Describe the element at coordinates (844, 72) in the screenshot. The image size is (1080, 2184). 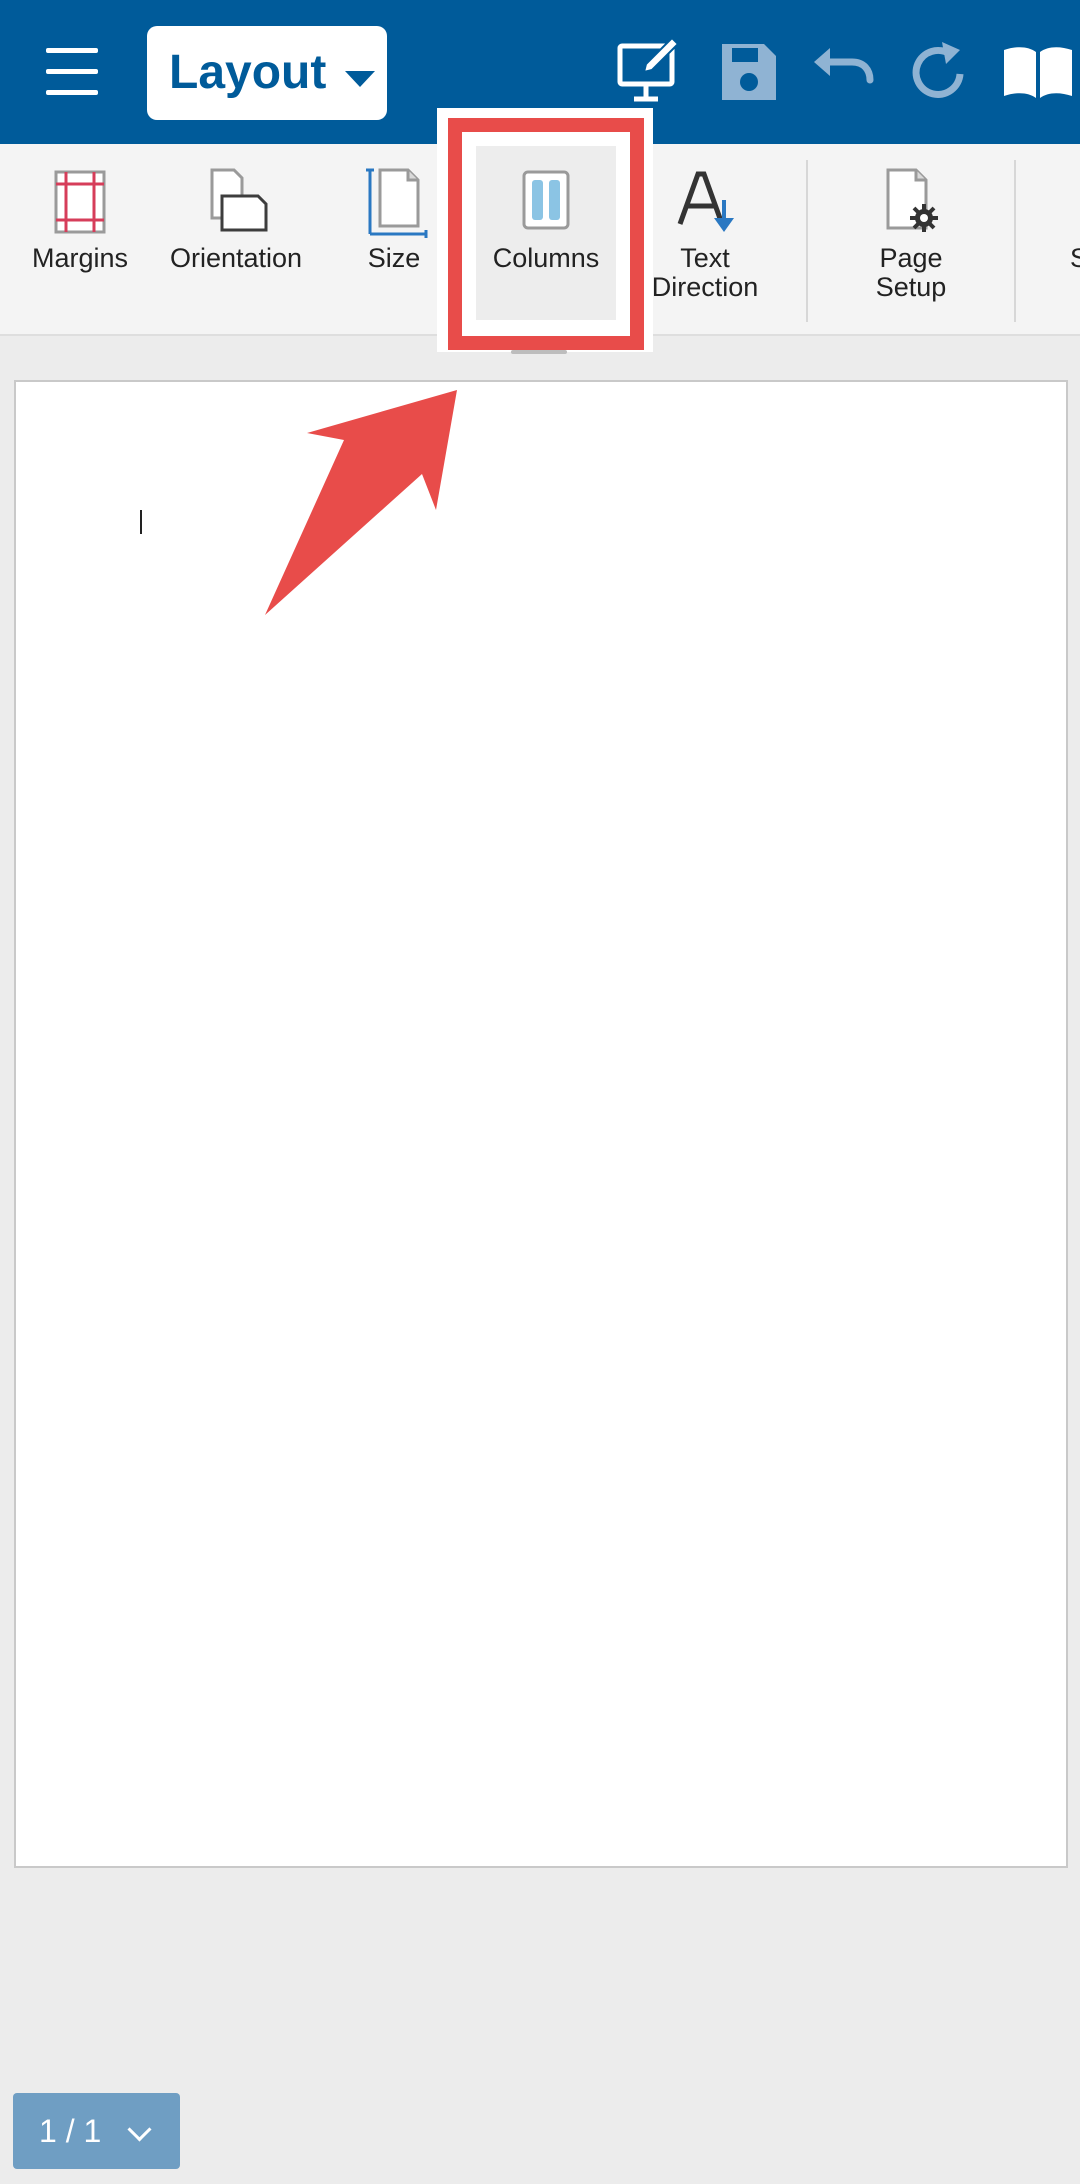
I see `undo-icon` at that location.